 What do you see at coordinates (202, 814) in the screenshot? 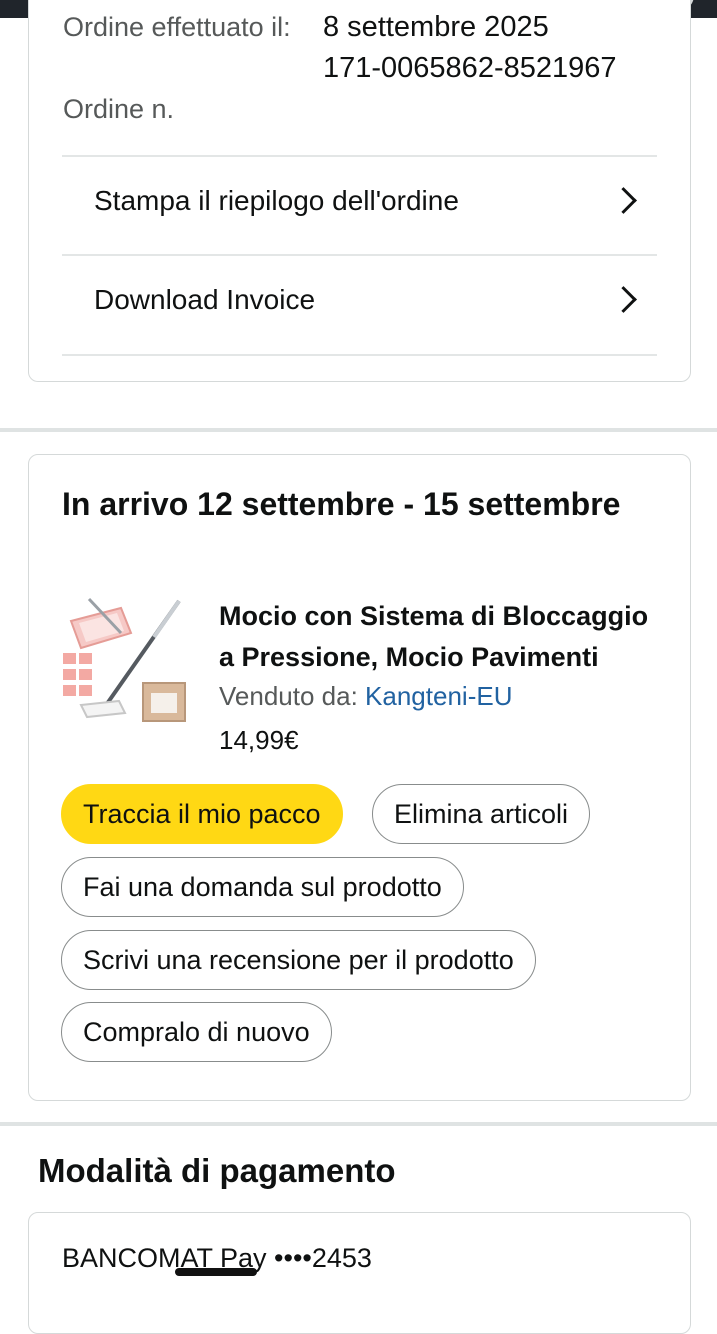
I see `track-package-button: Traccia il mio pacco` at bounding box center [202, 814].